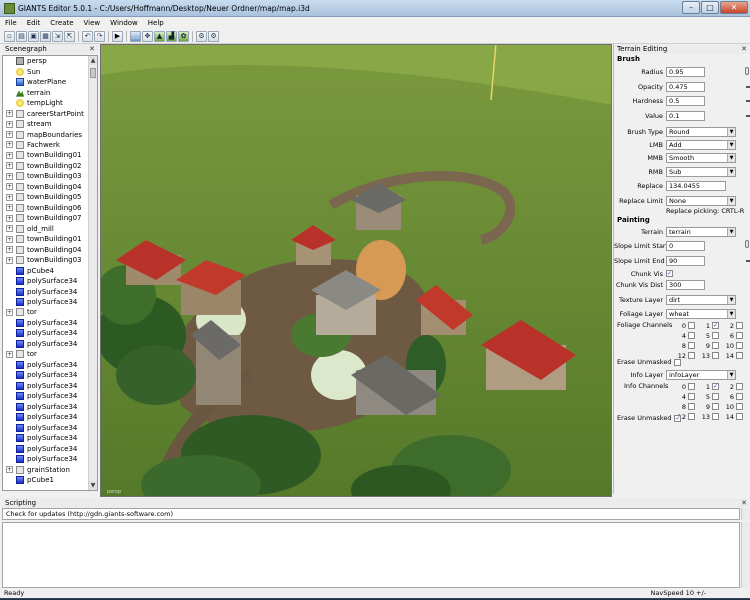 Image resolution: width=750 pixels, height=600 pixels. What do you see at coordinates (748, 87) in the screenshot?
I see `opacity-slider` at bounding box center [748, 87].